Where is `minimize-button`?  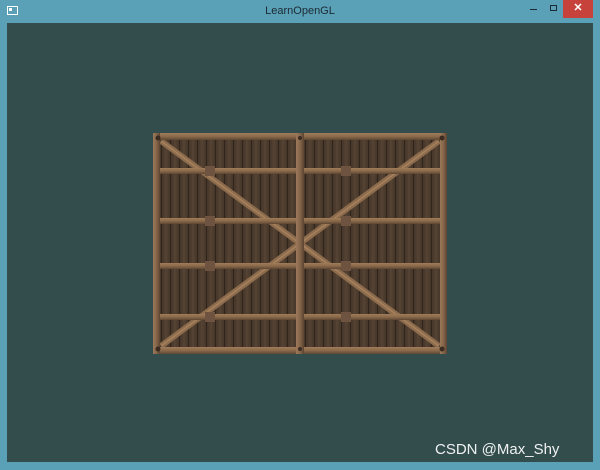
minimize-button is located at coordinates (533, 9).